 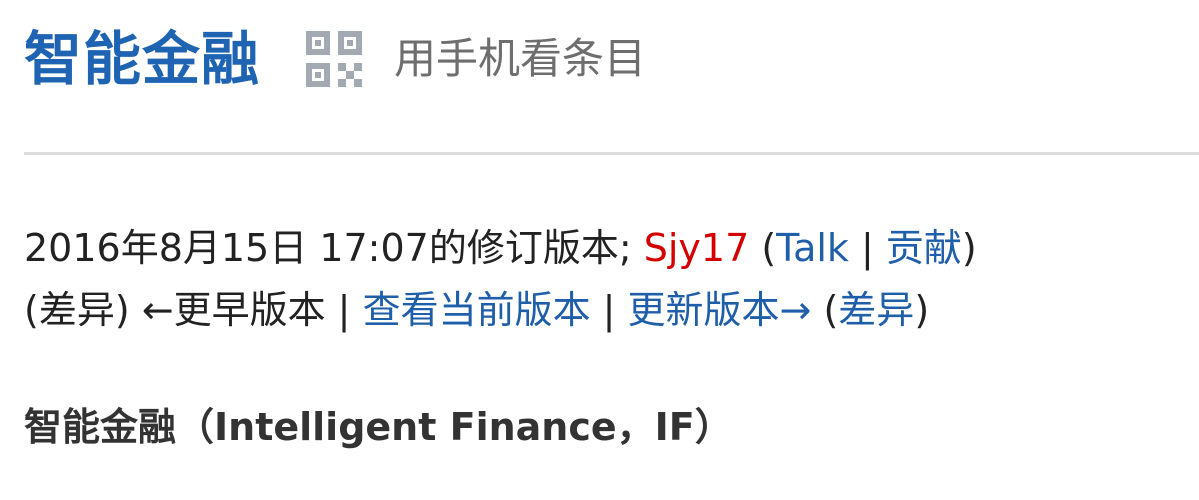 I want to click on revision-timestamp: 2016年8月15日 17:07的修订版本;, so click(x=334, y=248).